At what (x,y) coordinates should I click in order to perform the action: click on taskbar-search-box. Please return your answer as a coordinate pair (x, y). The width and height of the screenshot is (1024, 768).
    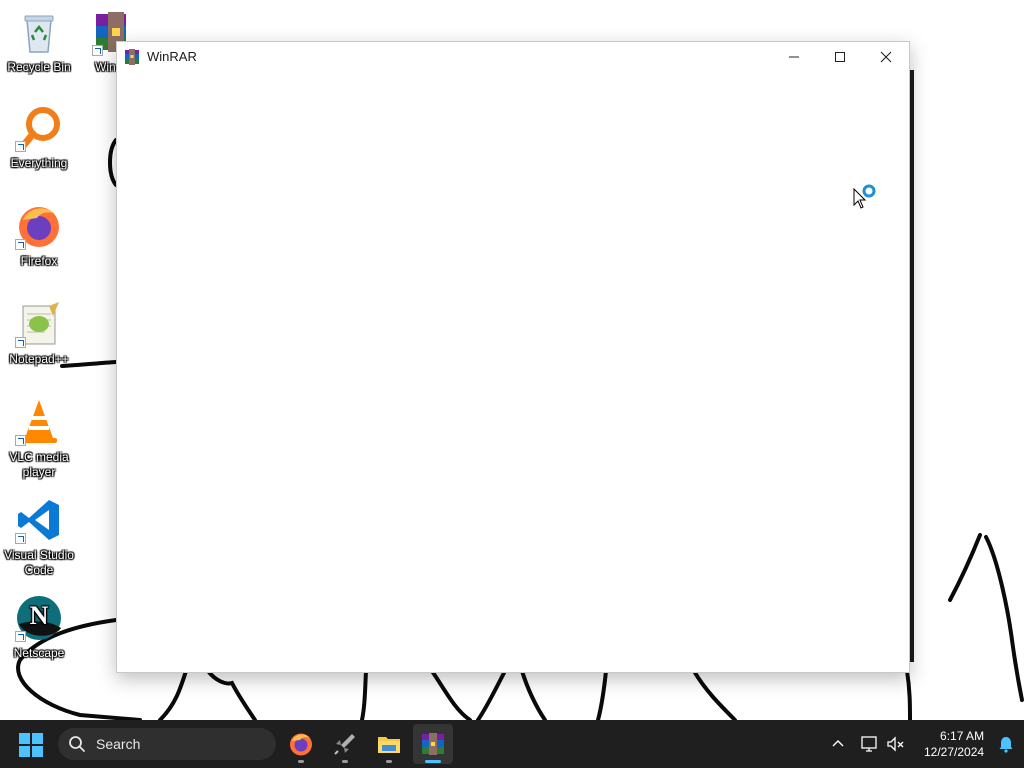
    Looking at the image, I should click on (167, 744).